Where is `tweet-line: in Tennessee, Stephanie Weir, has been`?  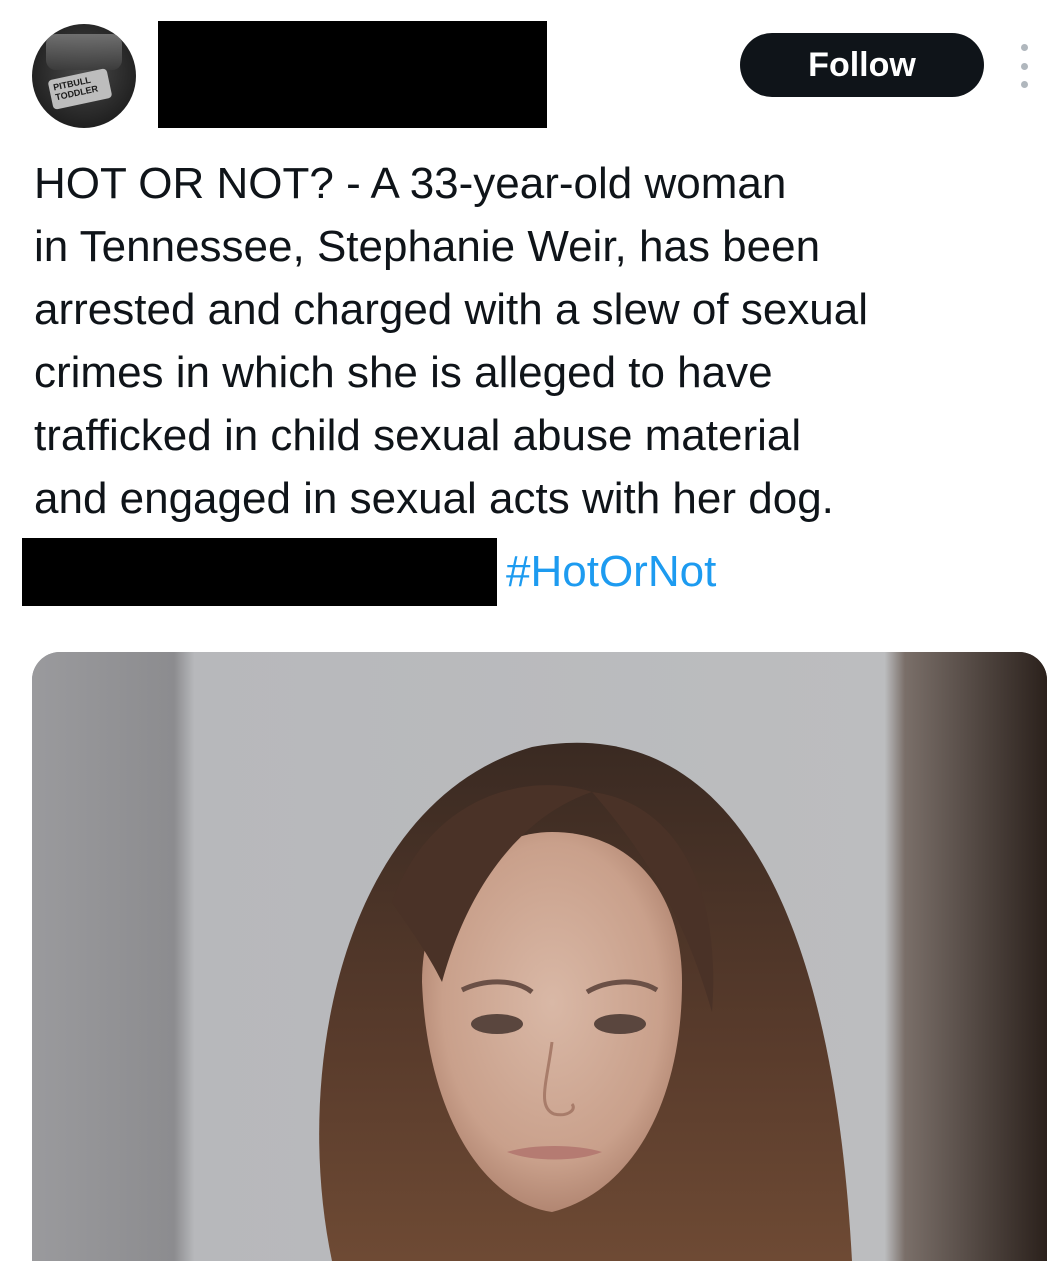 tweet-line: in Tennessee, Stephanie Weir, has been is located at coordinates (427, 246).